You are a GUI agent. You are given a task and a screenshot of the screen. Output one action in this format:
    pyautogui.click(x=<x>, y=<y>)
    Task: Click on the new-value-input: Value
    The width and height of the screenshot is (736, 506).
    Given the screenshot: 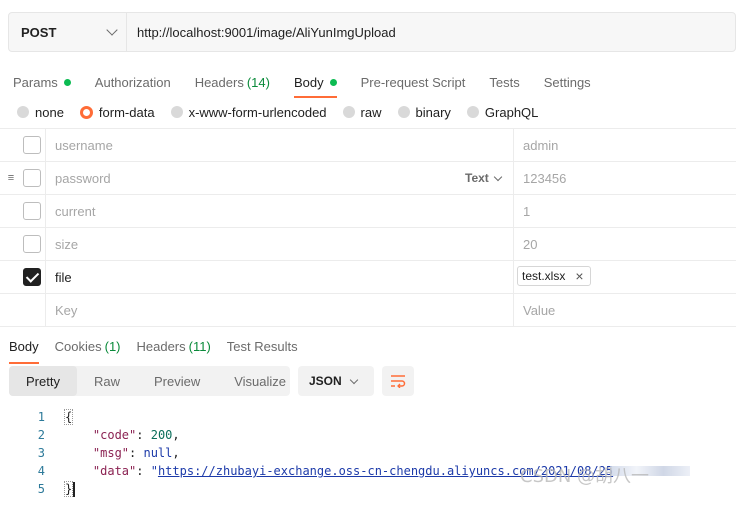 What is the action you would take?
    pyautogui.click(x=539, y=310)
    